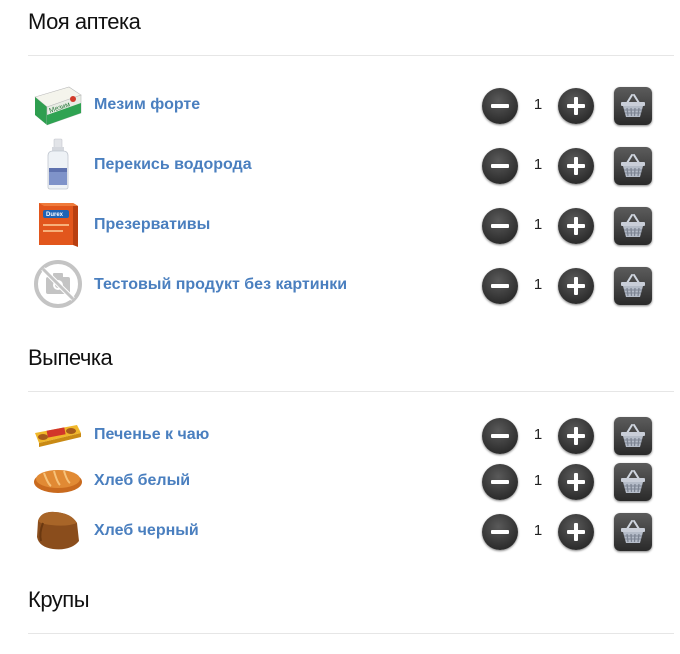 This screenshot has height=654, width=680. Describe the element at coordinates (70, 357) in the screenshot. I see `section-title: Выпечка` at that location.